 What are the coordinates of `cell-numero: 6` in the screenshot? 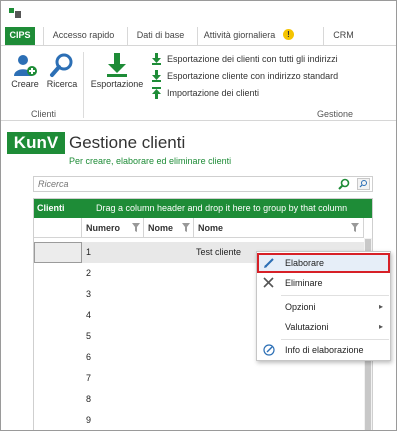 It's located at (89, 357).